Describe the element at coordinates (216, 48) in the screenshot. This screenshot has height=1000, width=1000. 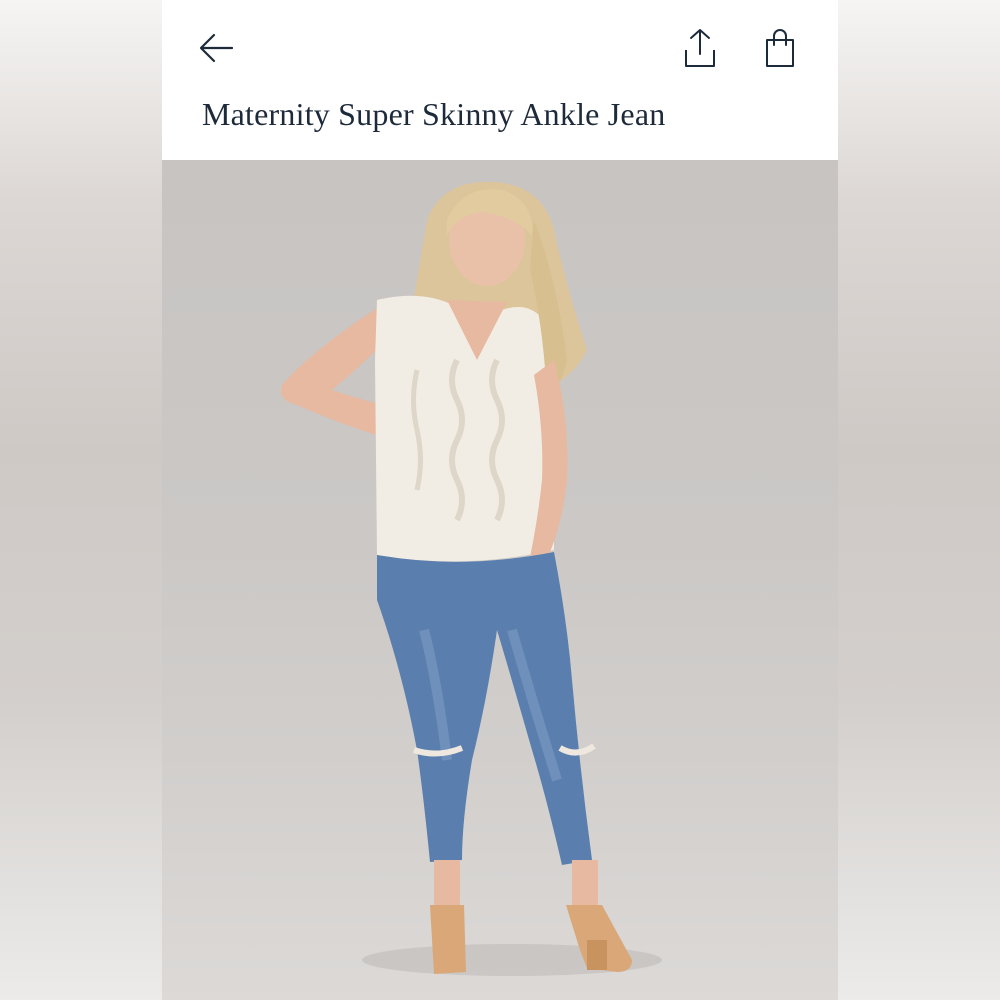
I see `back-arrow-icon` at that location.